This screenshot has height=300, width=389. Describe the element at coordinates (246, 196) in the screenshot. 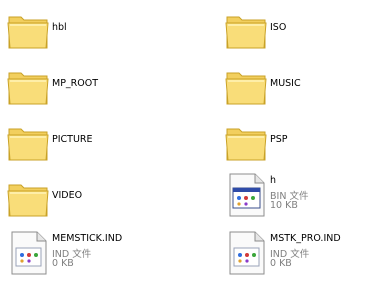

I see `application-window-icon` at that location.